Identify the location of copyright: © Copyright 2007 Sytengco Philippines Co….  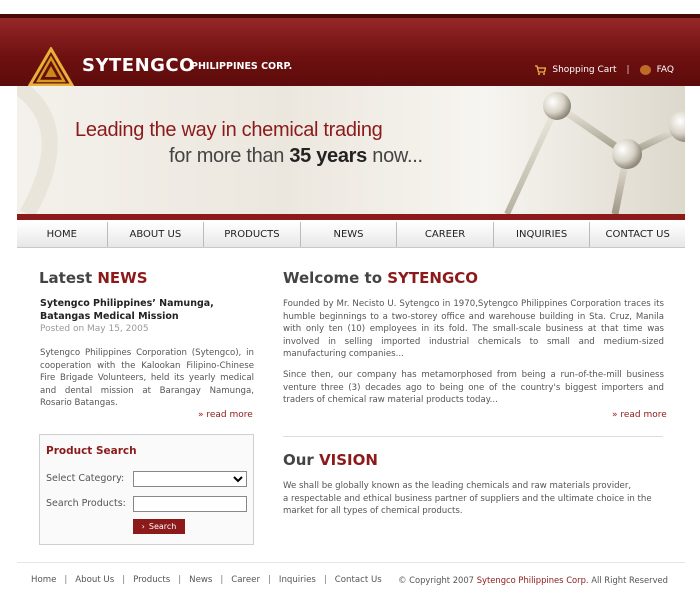
(533, 580).